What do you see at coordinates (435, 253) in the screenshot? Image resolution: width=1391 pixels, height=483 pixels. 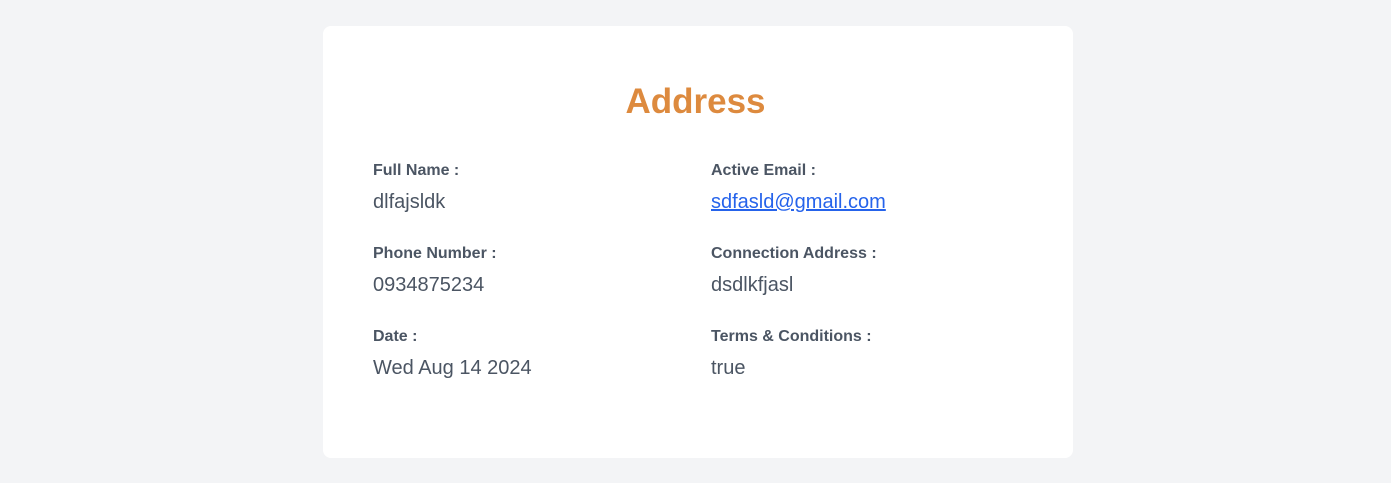 I see `phone-number-label: Phone Number :` at bounding box center [435, 253].